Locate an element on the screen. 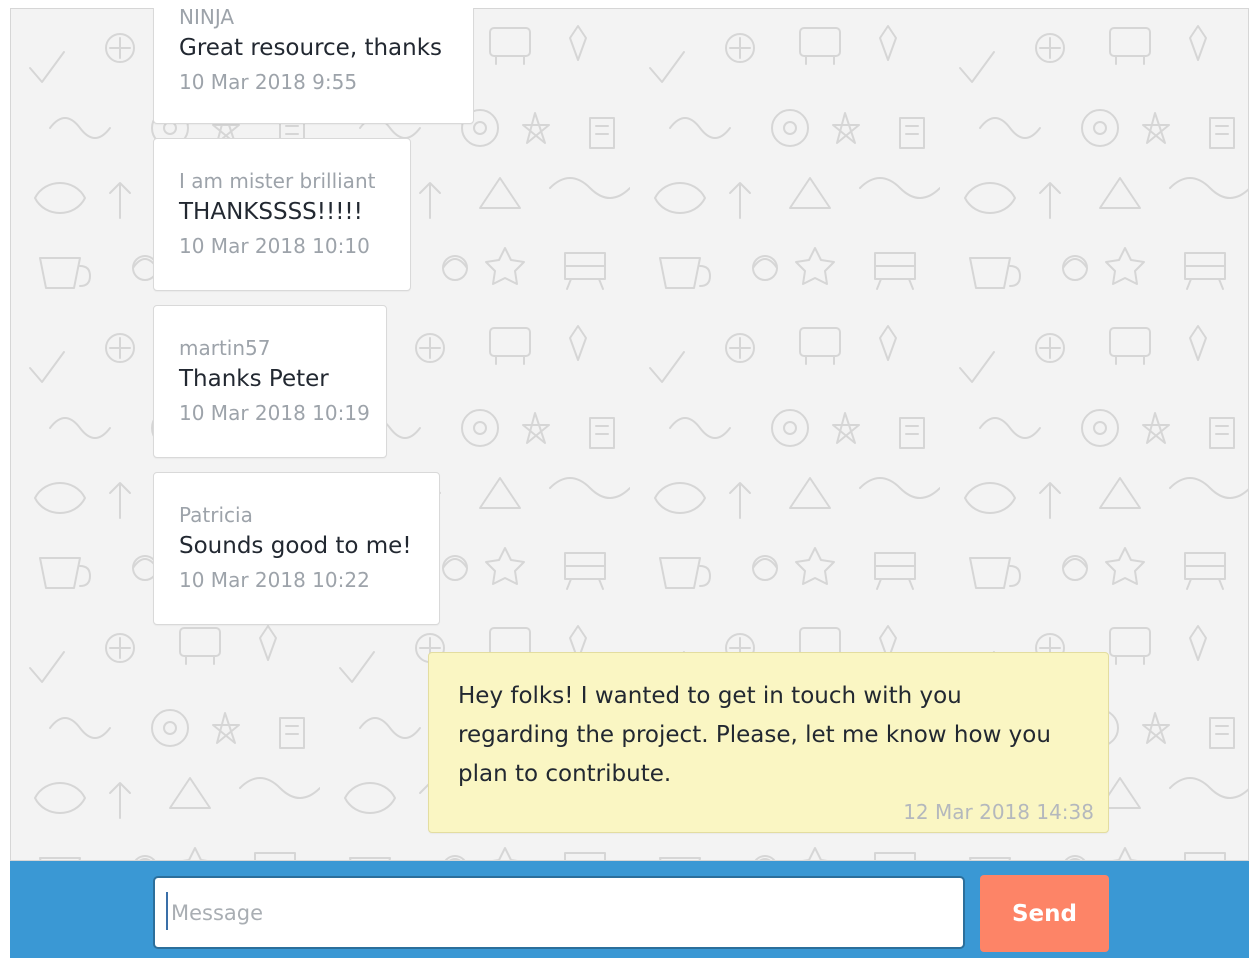  message-text: THANKSSSS!!!!! is located at coordinates (271, 212).